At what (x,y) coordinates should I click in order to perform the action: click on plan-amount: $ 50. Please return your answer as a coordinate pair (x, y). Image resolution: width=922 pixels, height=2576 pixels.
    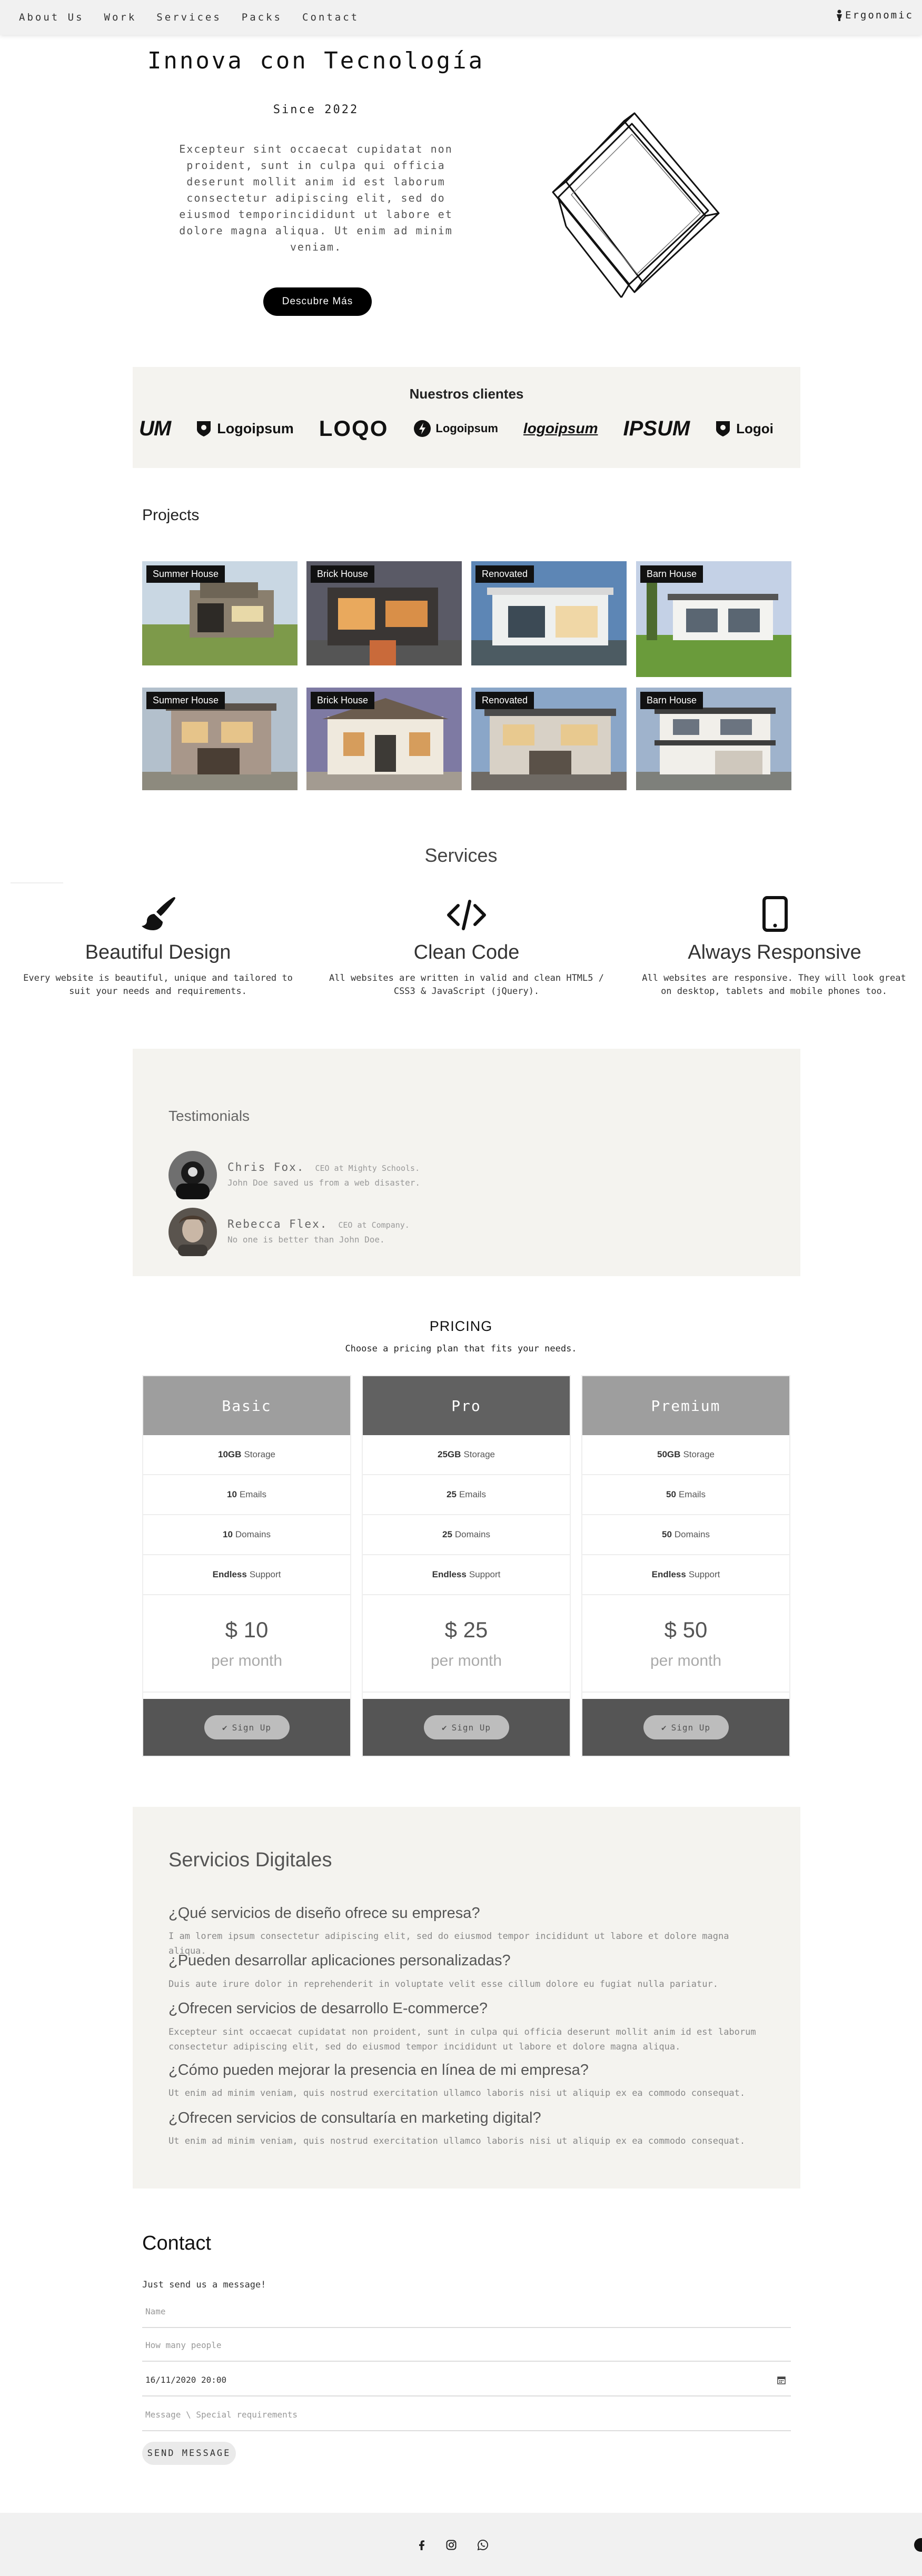
    Looking at the image, I should click on (686, 1630).